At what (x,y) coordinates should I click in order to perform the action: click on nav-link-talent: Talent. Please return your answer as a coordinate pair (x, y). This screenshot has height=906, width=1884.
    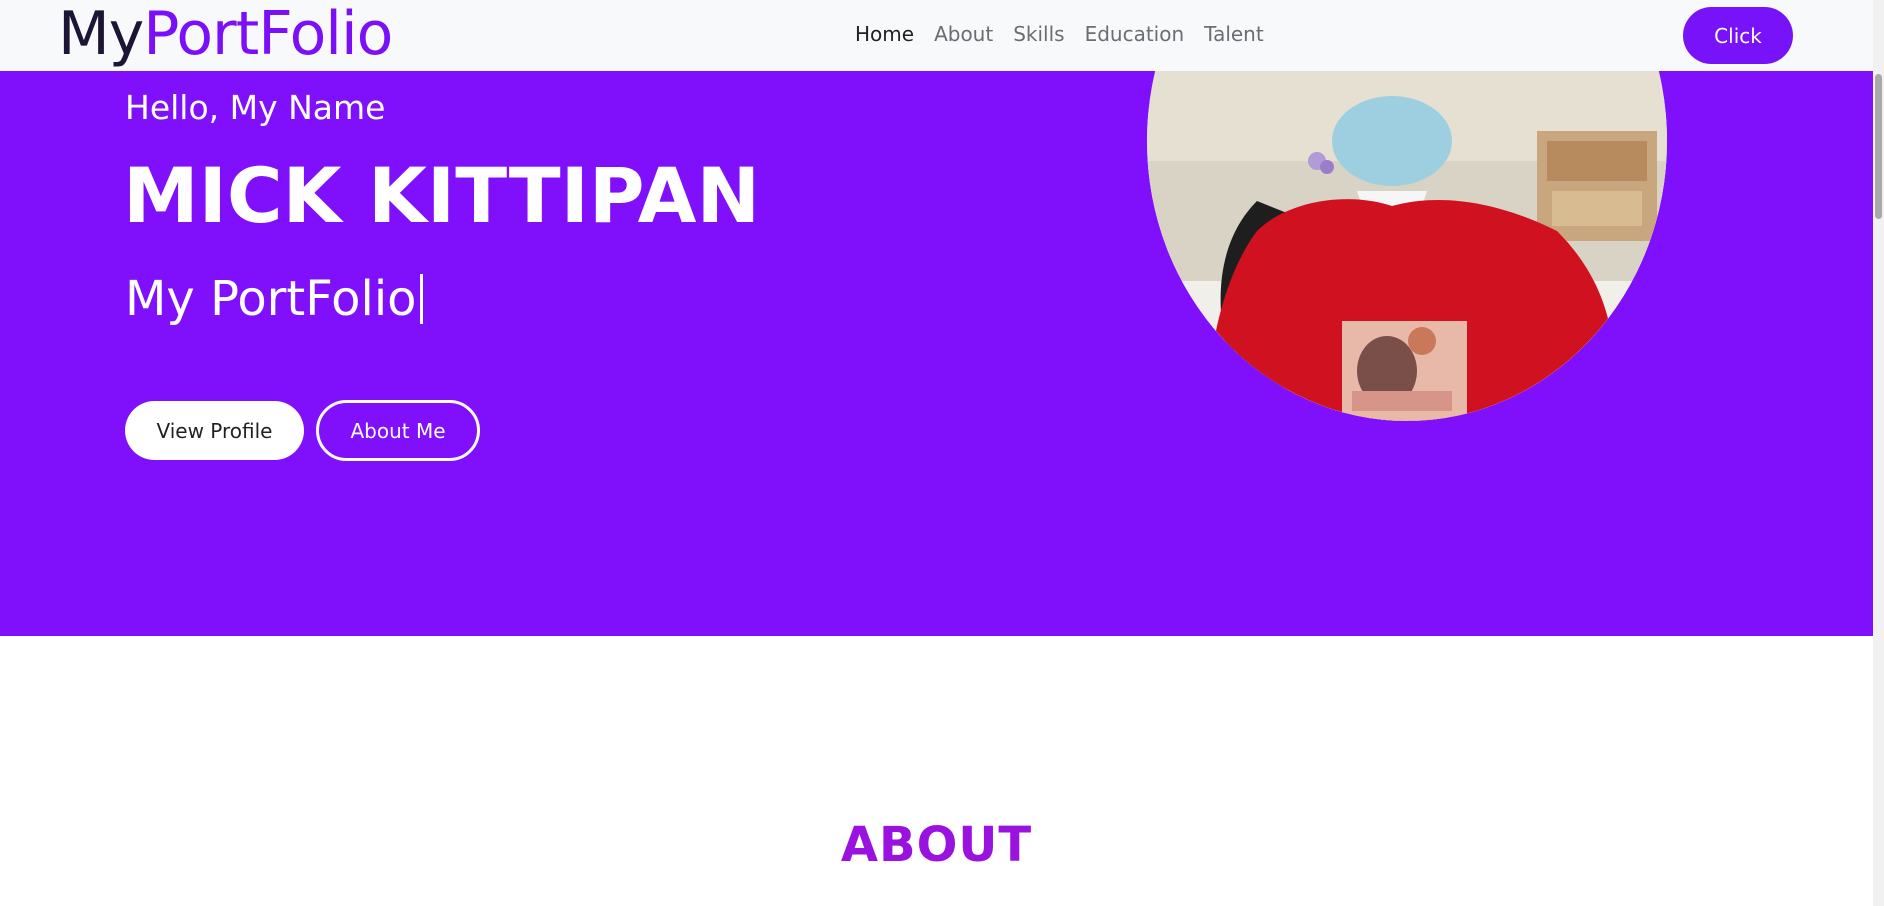
    Looking at the image, I should click on (1234, 34).